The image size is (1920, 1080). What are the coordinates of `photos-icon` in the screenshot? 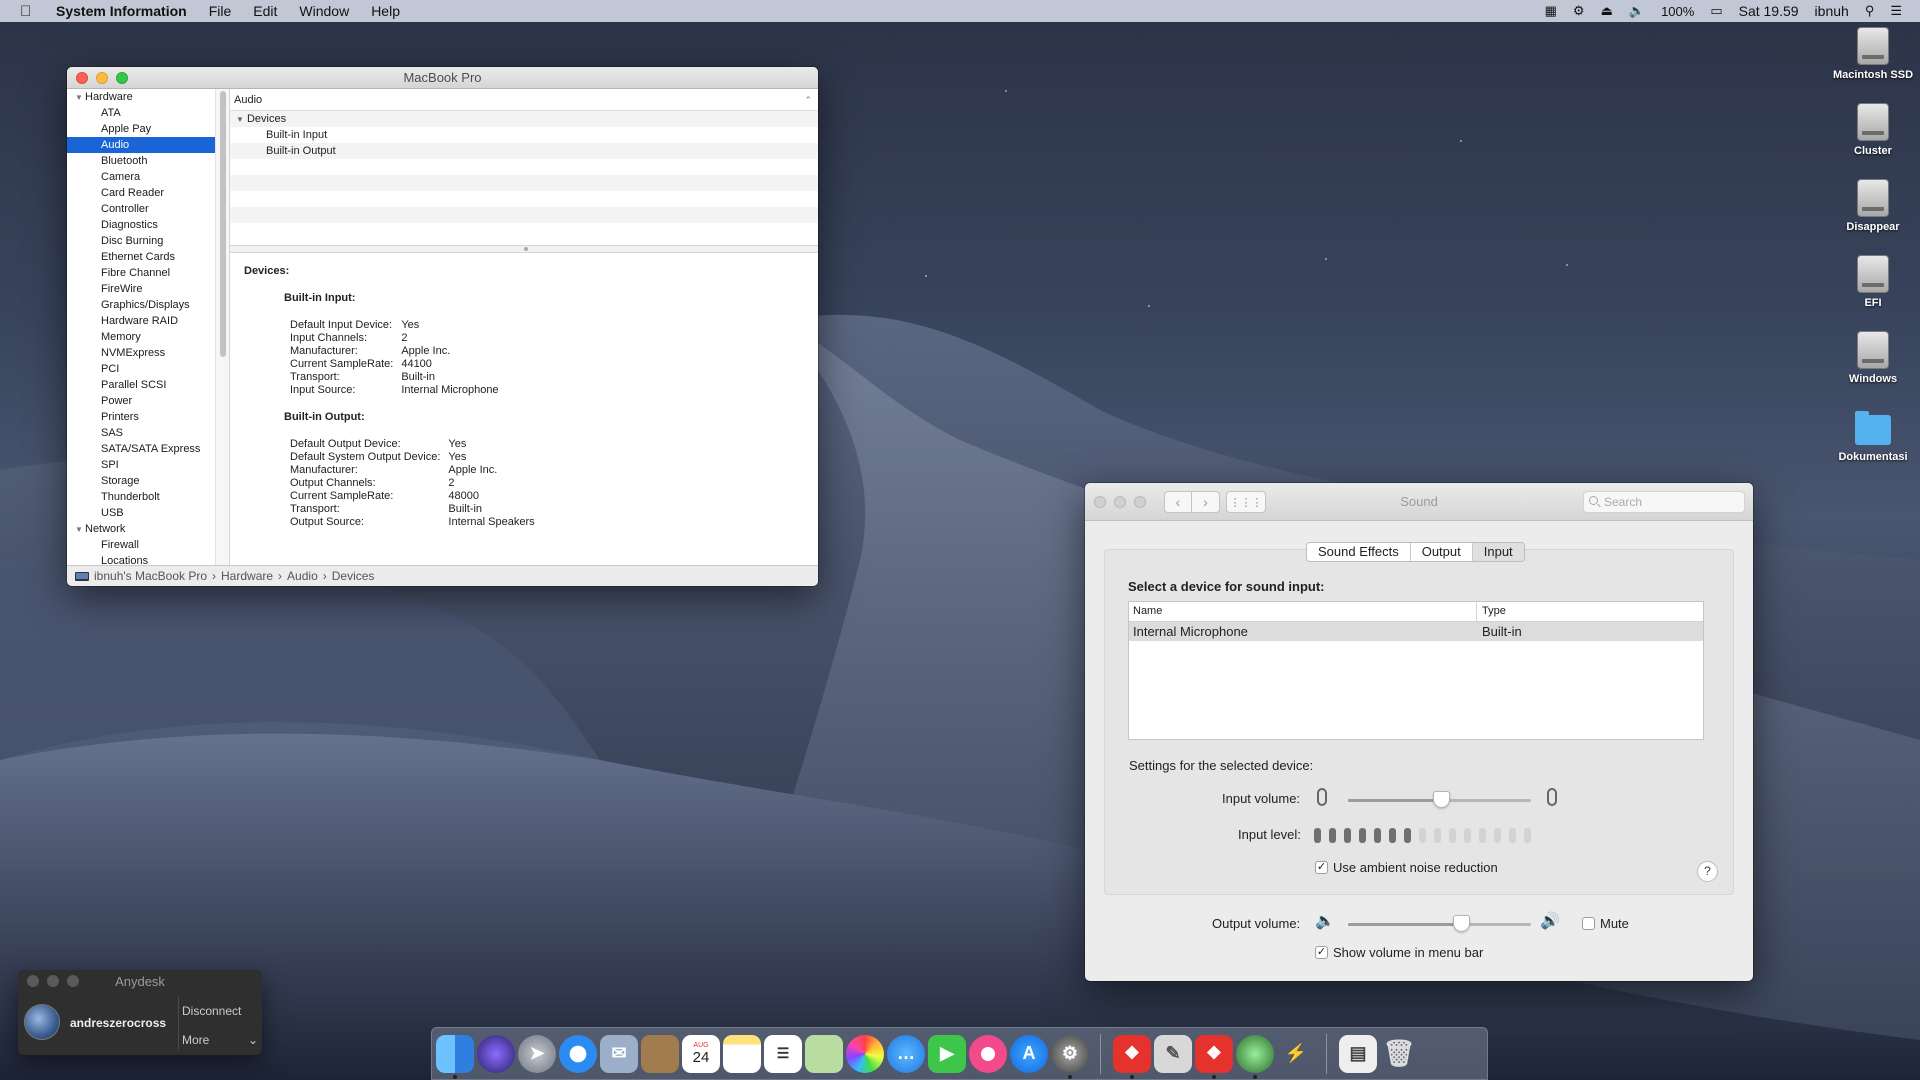 It's located at (865, 1053).